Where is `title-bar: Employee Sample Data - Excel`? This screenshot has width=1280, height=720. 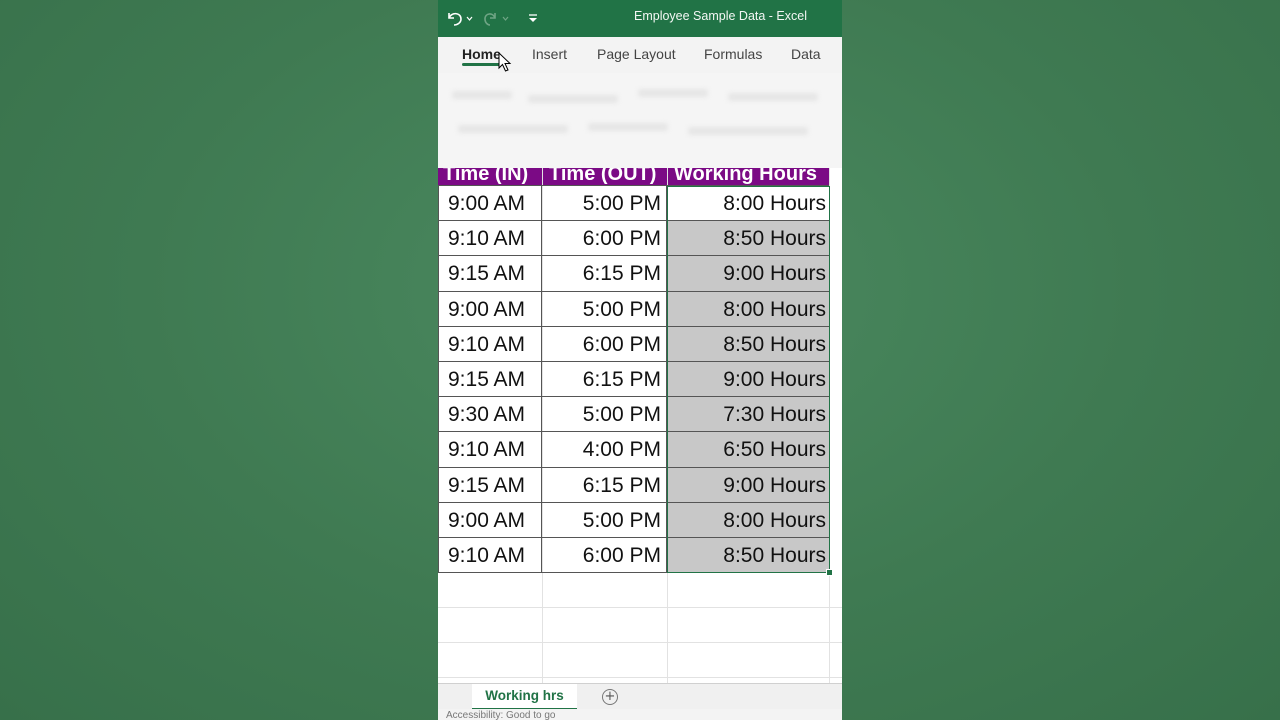
title-bar: Employee Sample Data - Excel is located at coordinates (640, 18).